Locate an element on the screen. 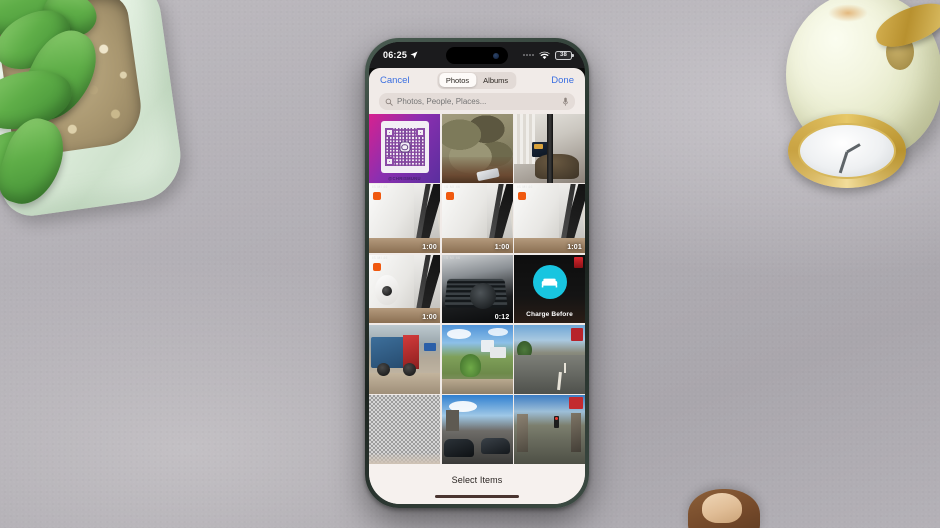 The width and height of the screenshot is (940, 528). status-left: 06:25 is located at coordinates (400, 55).